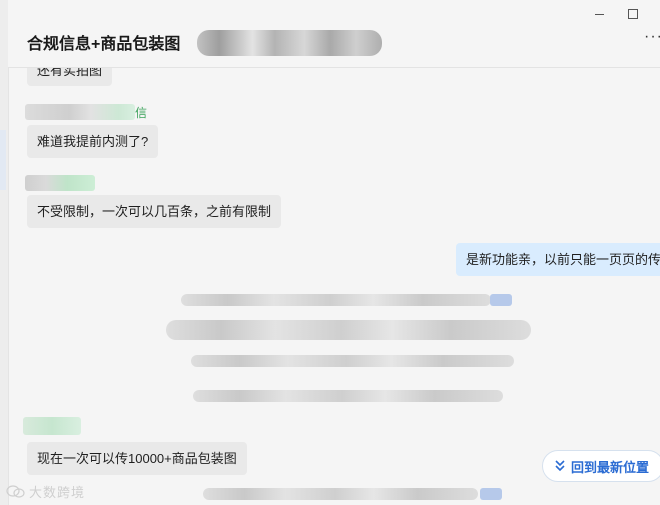 This screenshot has height=505, width=660. I want to click on message-text: 不受限制，一次可以几百条，之前有限制, so click(154, 211).